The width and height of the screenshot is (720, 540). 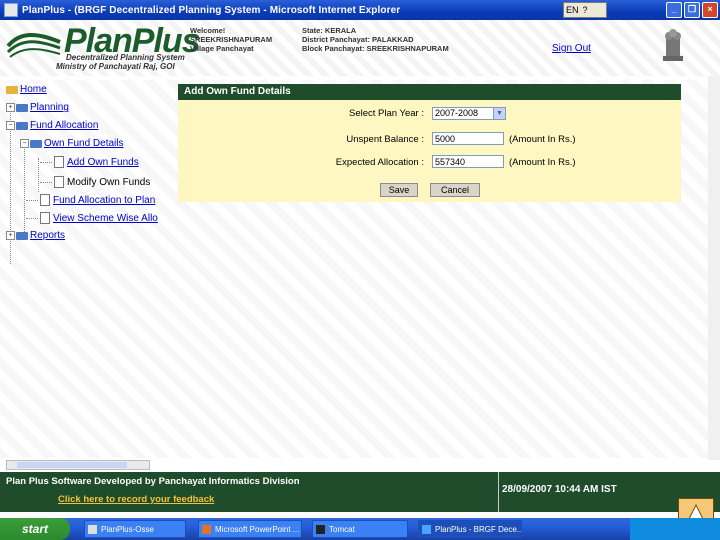 What do you see at coordinates (33, 45) in the screenshot?
I see `logo-swoosh-icon` at bounding box center [33, 45].